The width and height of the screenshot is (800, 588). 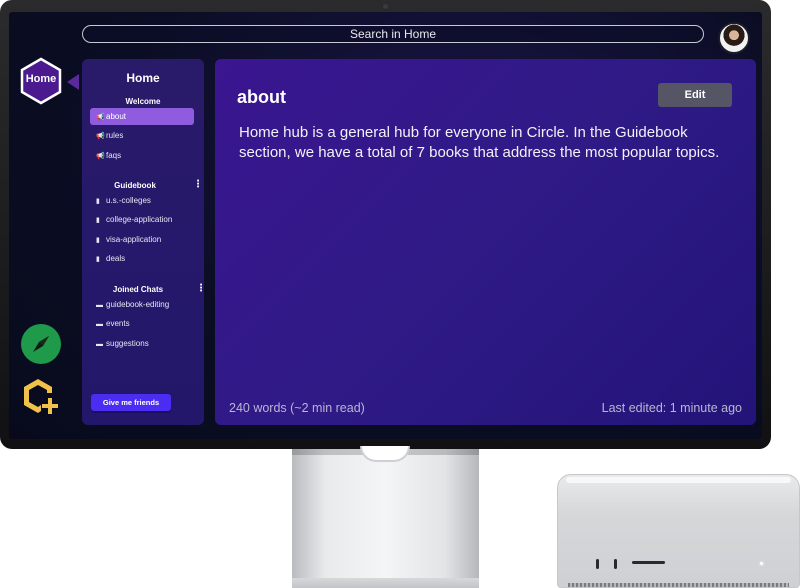 I want to click on channel-faqs: 📢faqs, so click(x=142, y=155).